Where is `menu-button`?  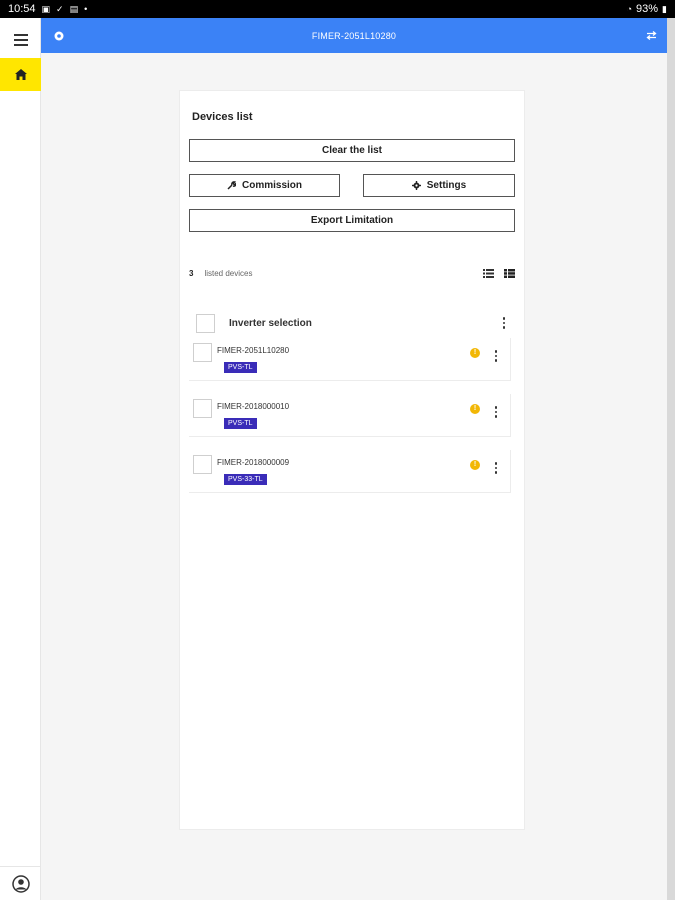 menu-button is located at coordinates (20, 40).